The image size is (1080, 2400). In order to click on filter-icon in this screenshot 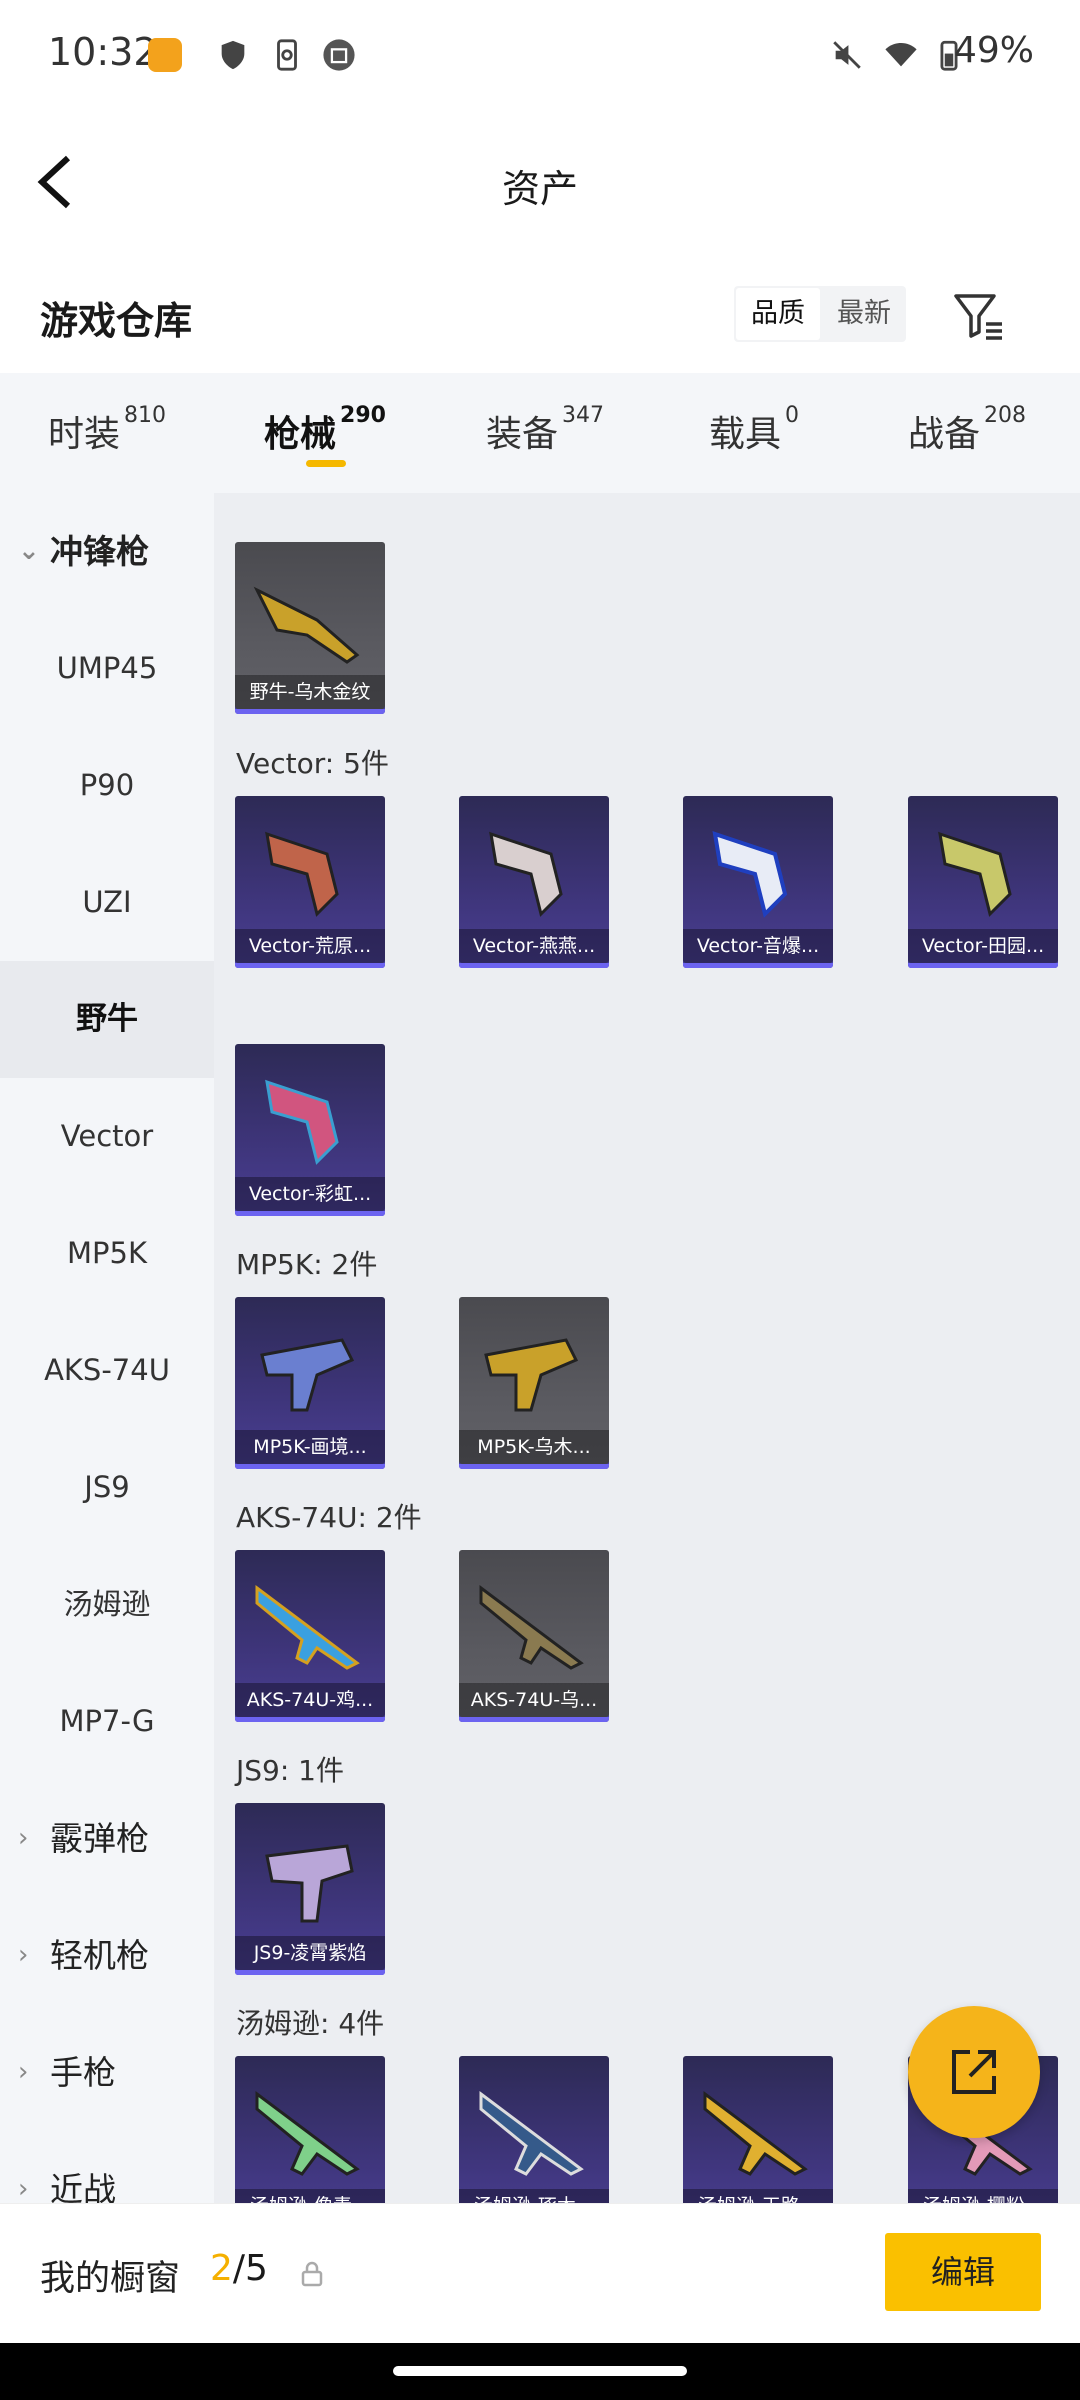, I will do `click(978, 316)`.